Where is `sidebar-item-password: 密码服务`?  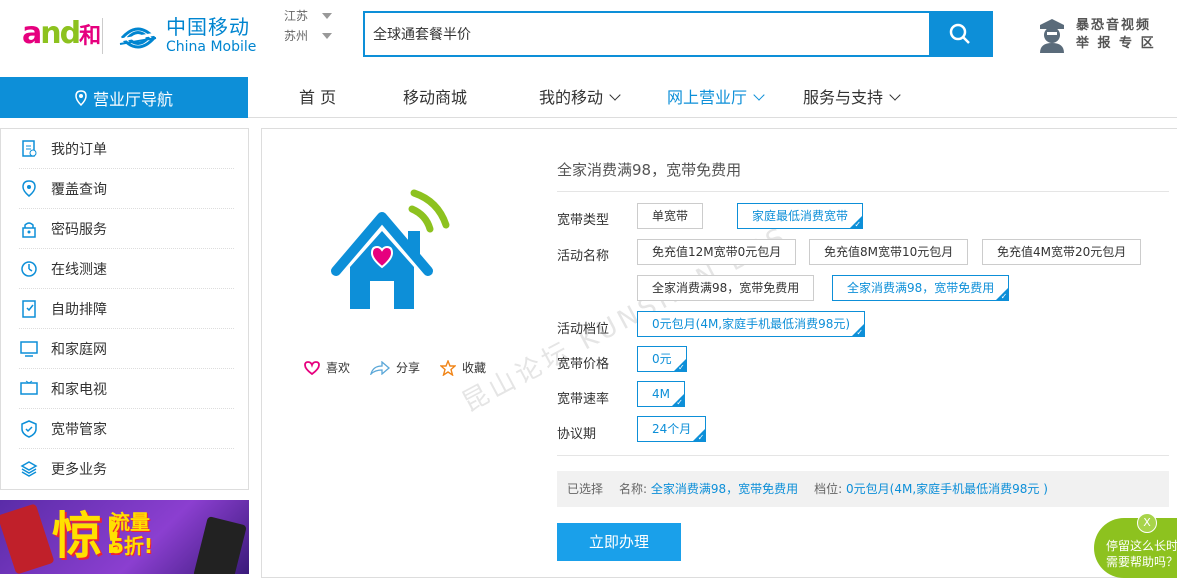 sidebar-item-password: 密码服务 is located at coordinates (126, 229).